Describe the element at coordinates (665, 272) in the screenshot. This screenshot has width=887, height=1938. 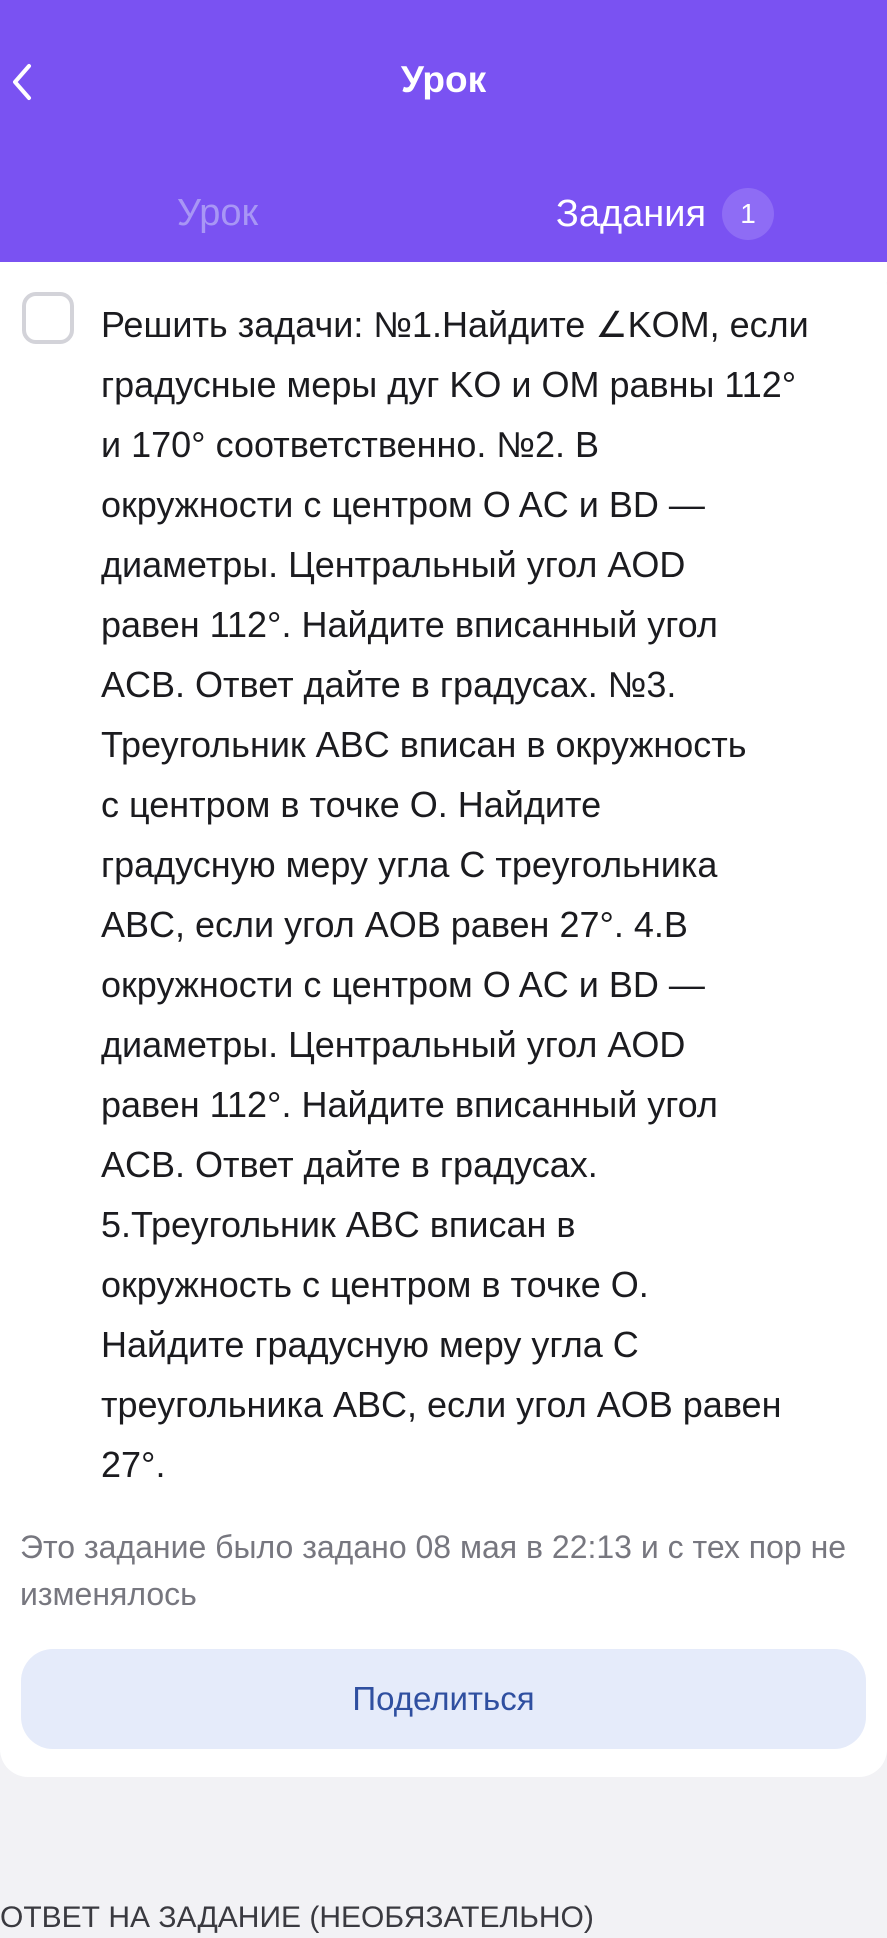
I see `active-tab-connector` at that location.